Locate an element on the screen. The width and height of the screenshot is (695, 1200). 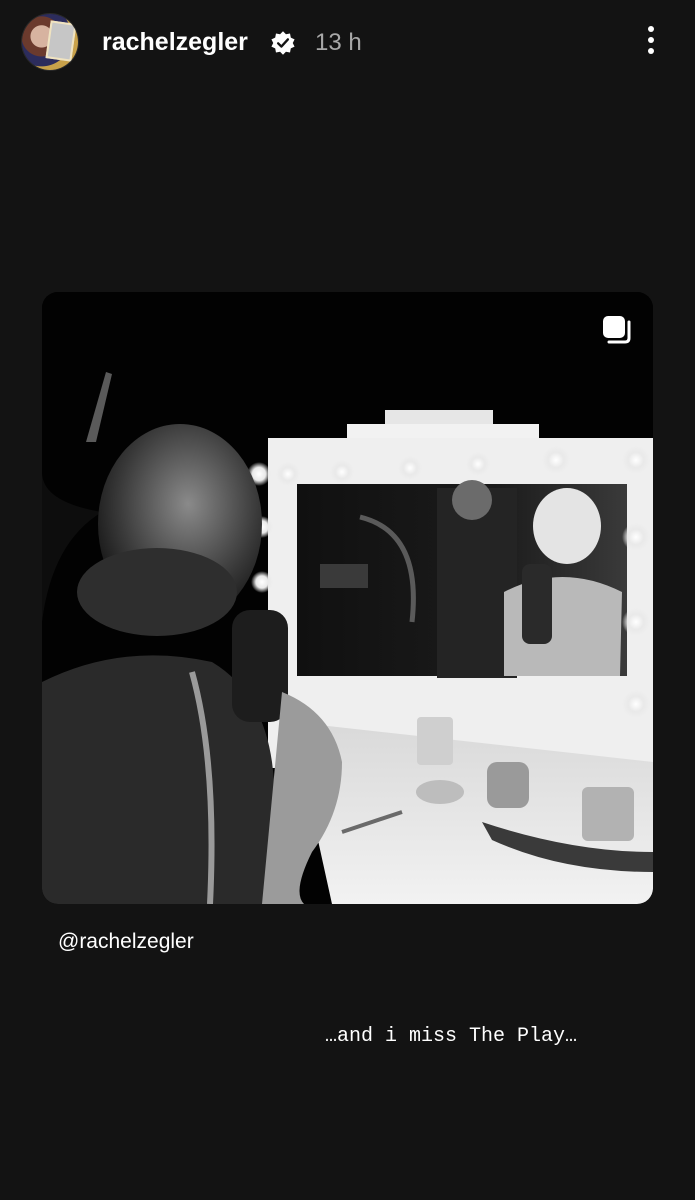
more-options-button is located at coordinates (651, 42).